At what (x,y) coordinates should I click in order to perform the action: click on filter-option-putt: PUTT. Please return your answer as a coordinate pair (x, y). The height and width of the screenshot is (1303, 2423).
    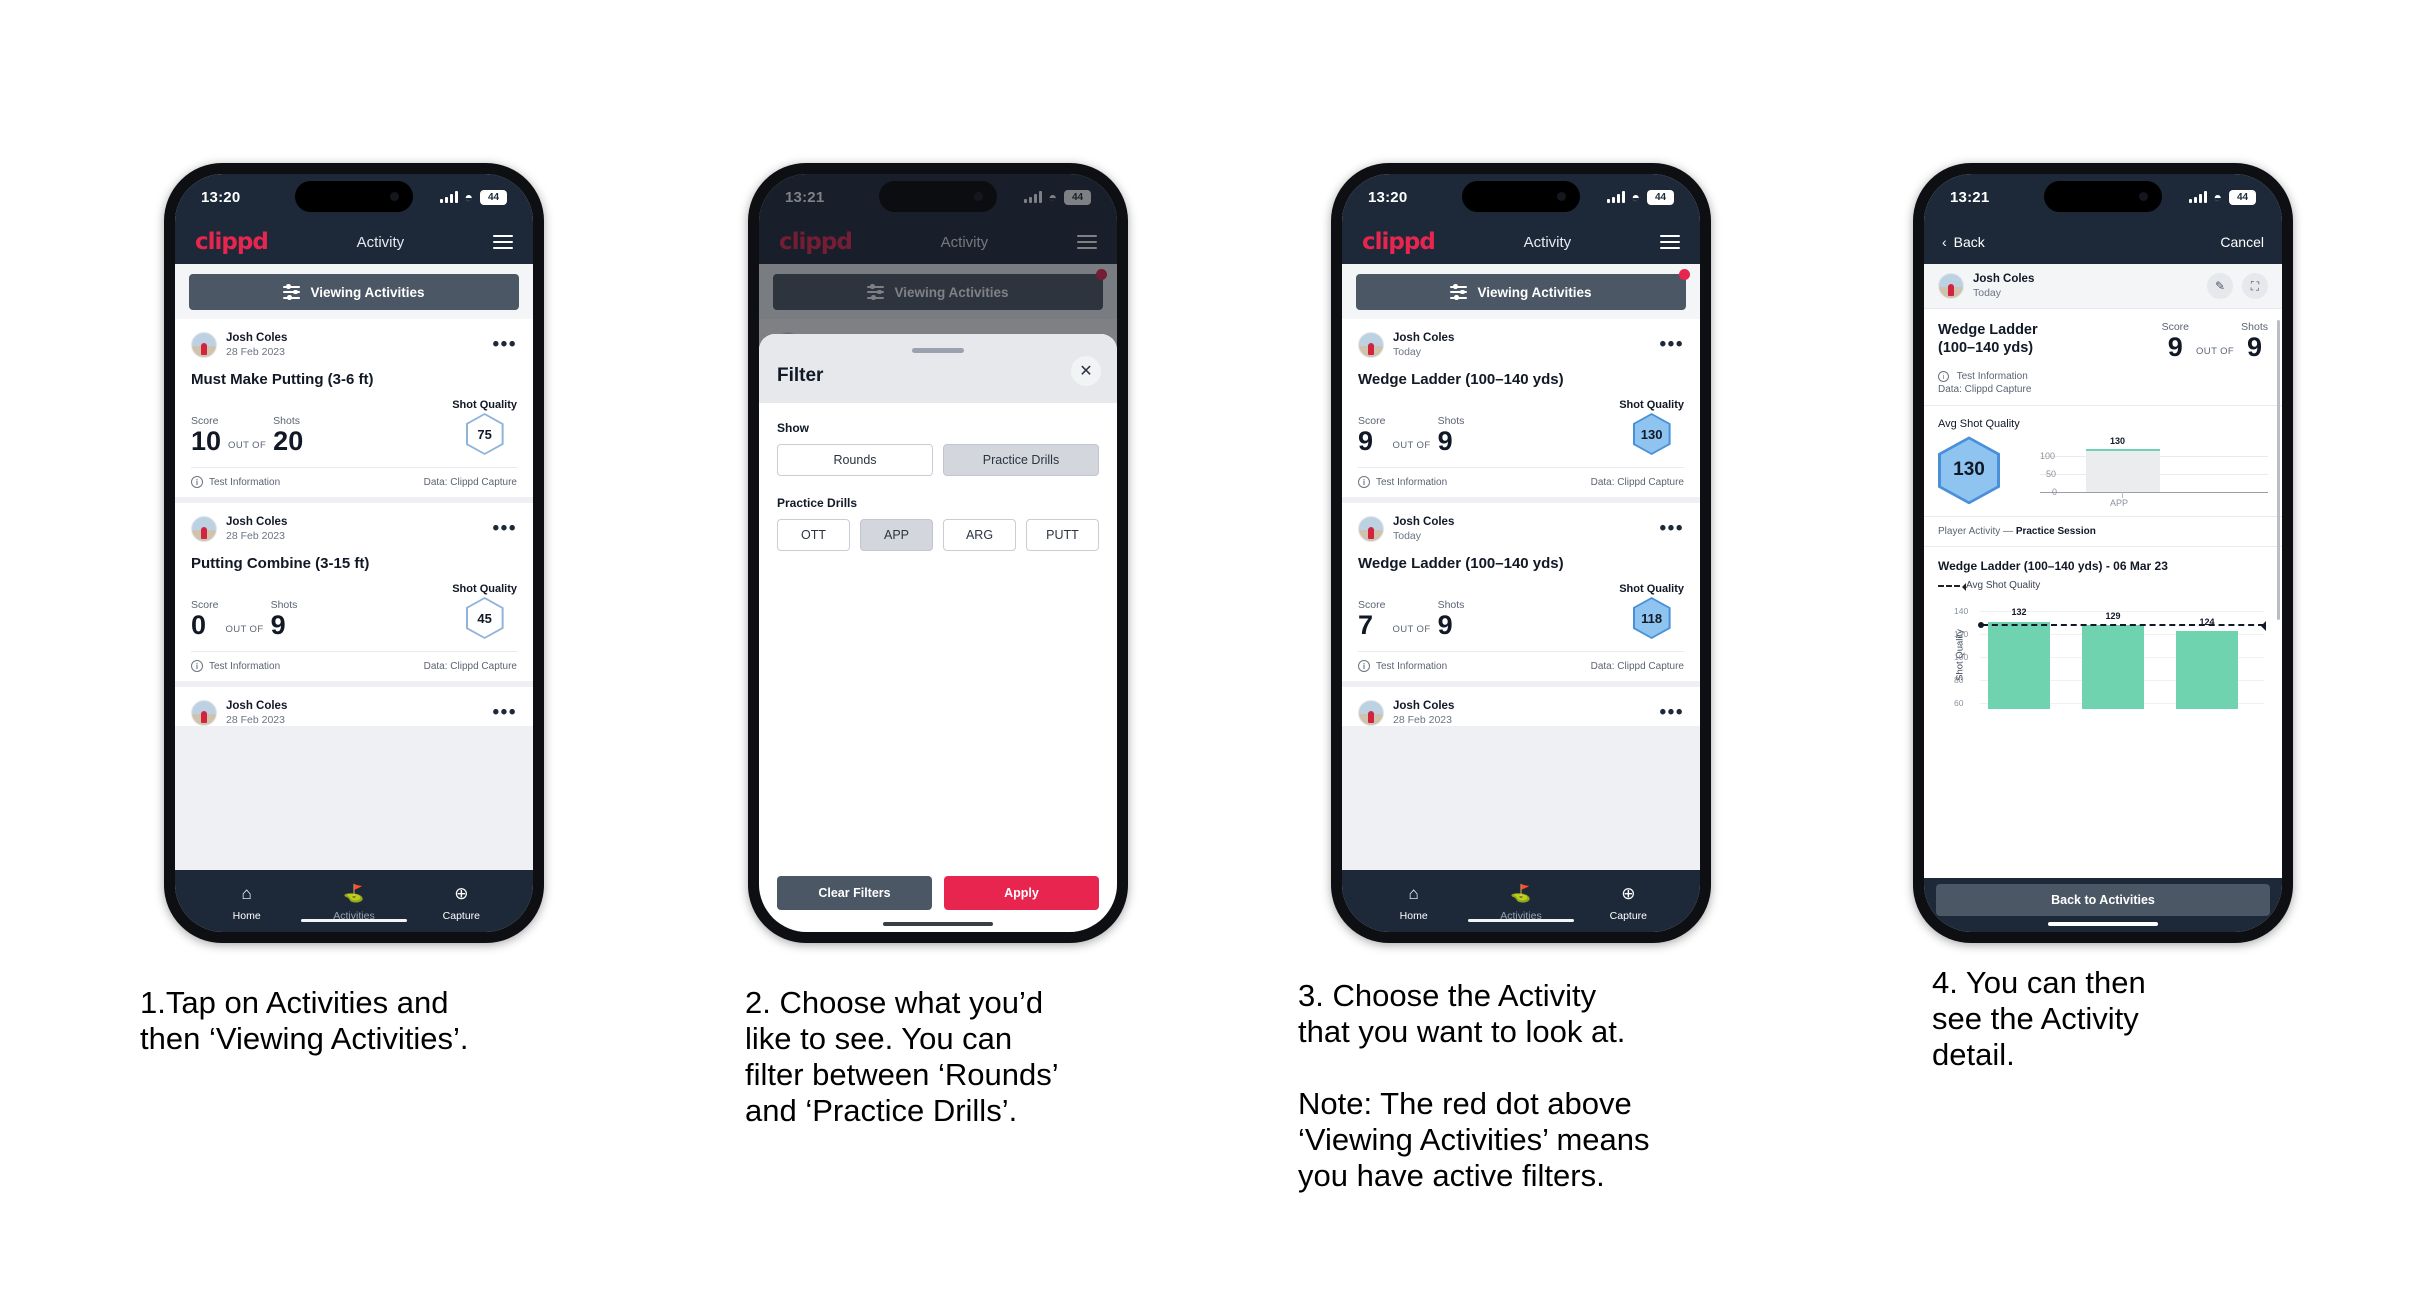
    Looking at the image, I should click on (1062, 535).